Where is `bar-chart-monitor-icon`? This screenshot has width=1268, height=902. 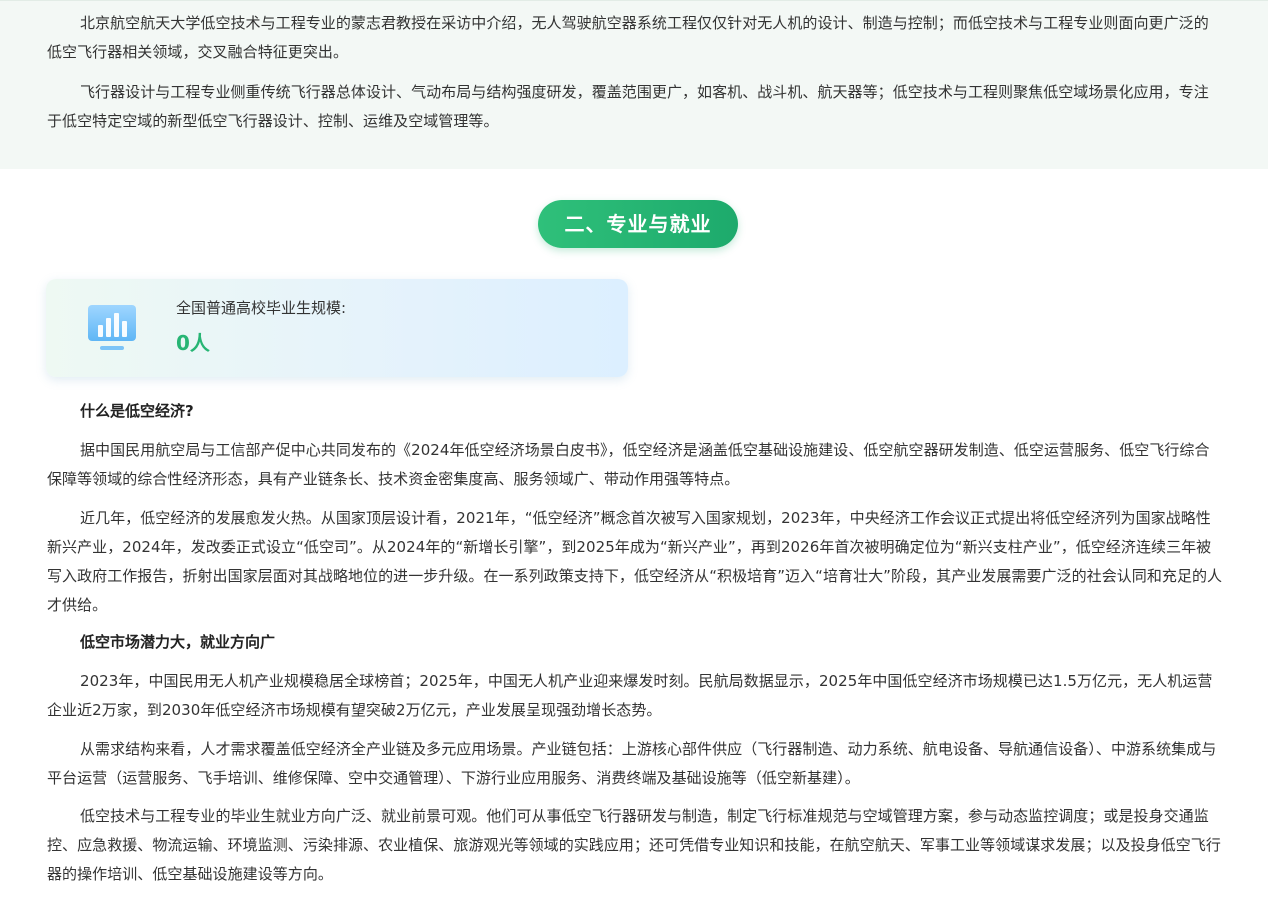 bar-chart-monitor-icon is located at coordinates (112, 327).